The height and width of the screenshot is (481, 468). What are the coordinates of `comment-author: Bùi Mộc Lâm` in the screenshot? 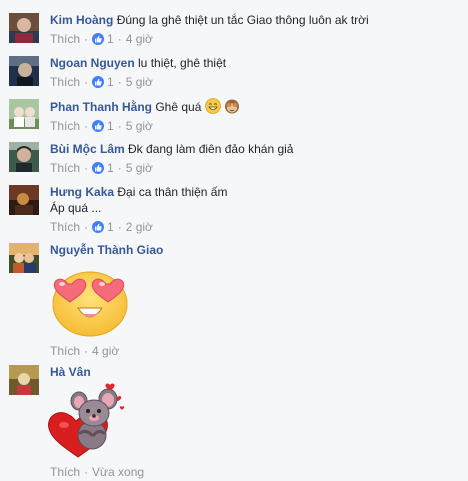 It's located at (87, 149).